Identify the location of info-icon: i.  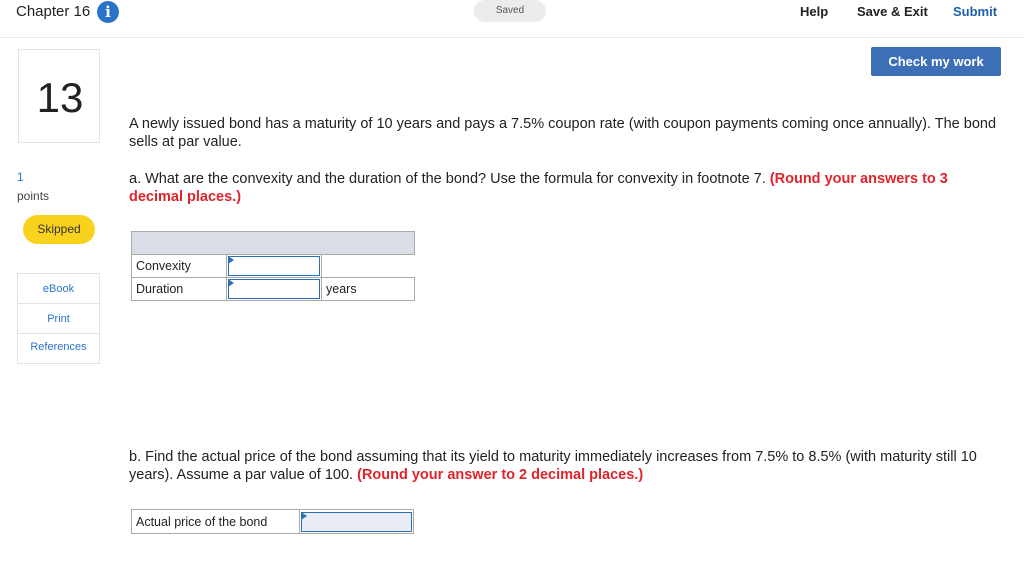
(108, 12).